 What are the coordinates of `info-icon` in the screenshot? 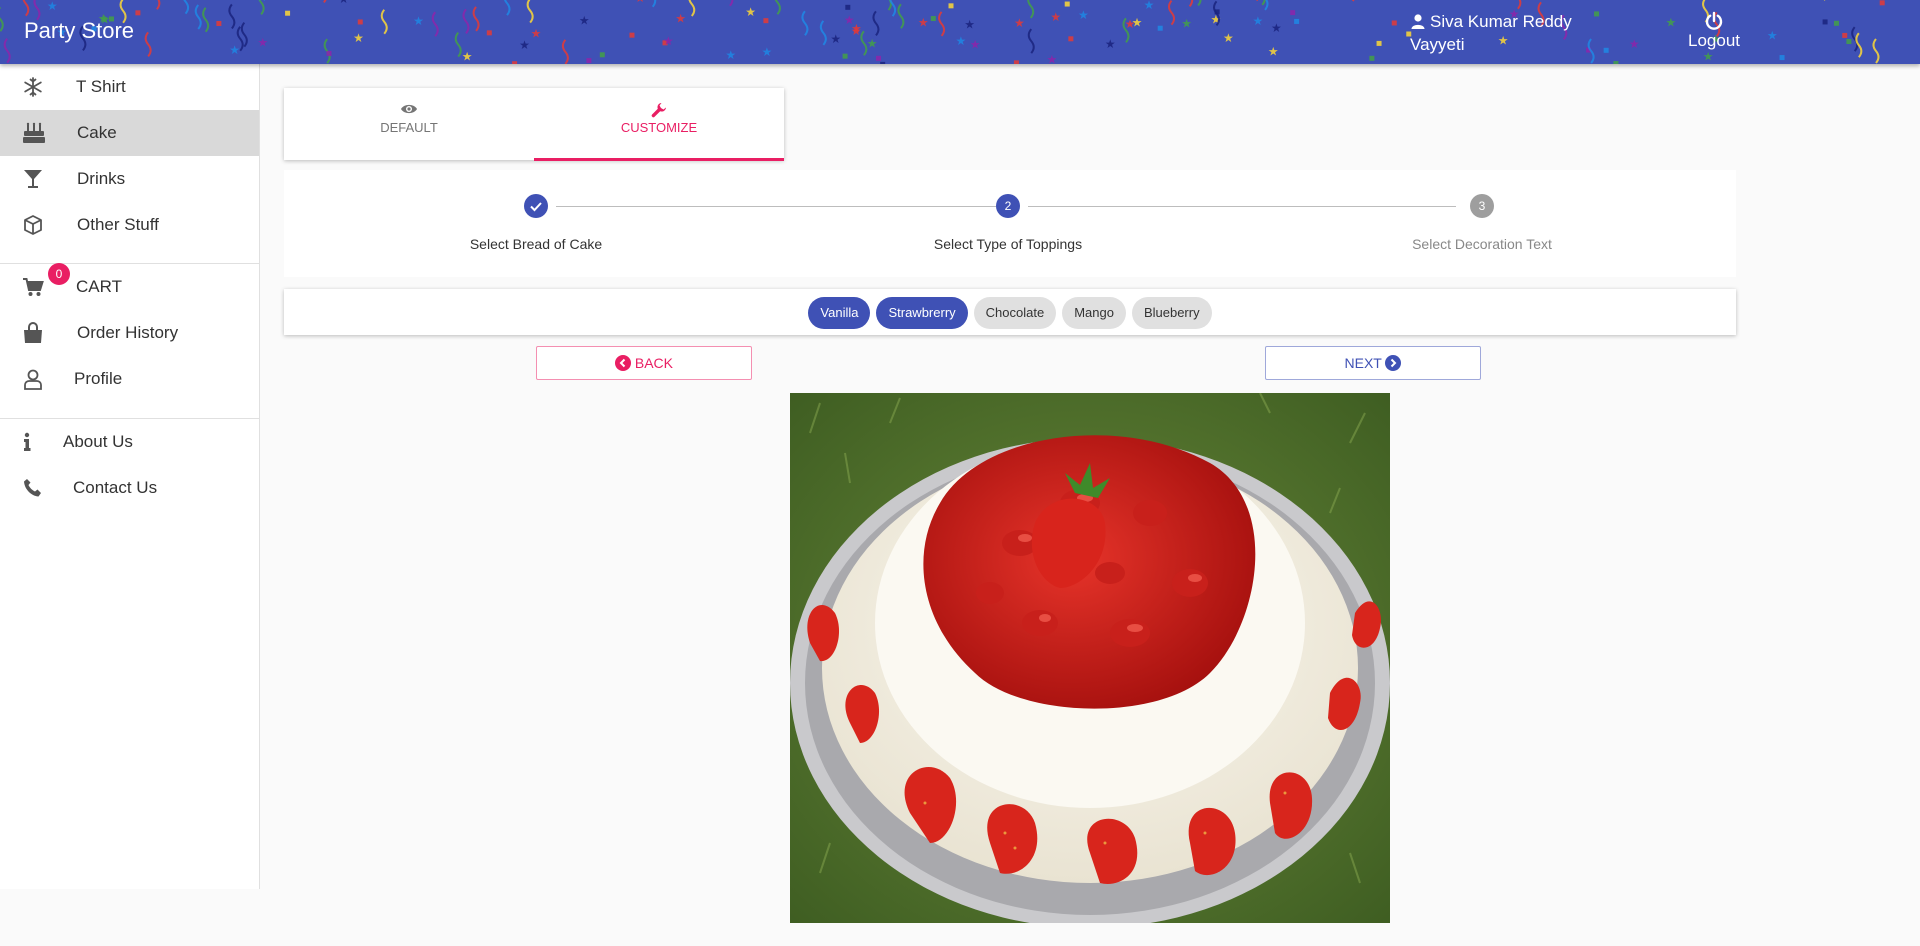 It's located at (34, 442).